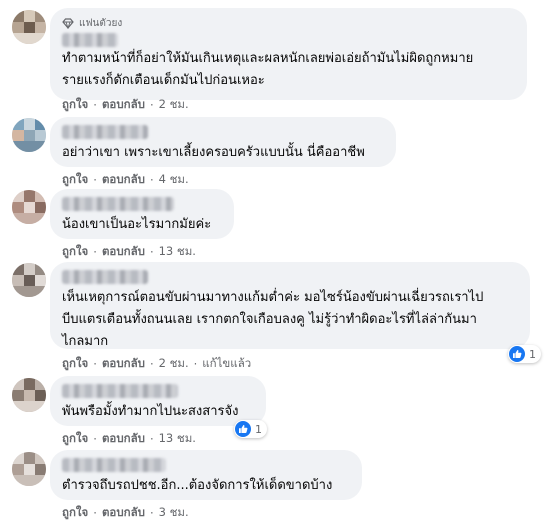 This screenshot has height=525, width=550. What do you see at coordinates (288, 23) in the screenshot?
I see `fan-badge: แฟนตัวยง` at bounding box center [288, 23].